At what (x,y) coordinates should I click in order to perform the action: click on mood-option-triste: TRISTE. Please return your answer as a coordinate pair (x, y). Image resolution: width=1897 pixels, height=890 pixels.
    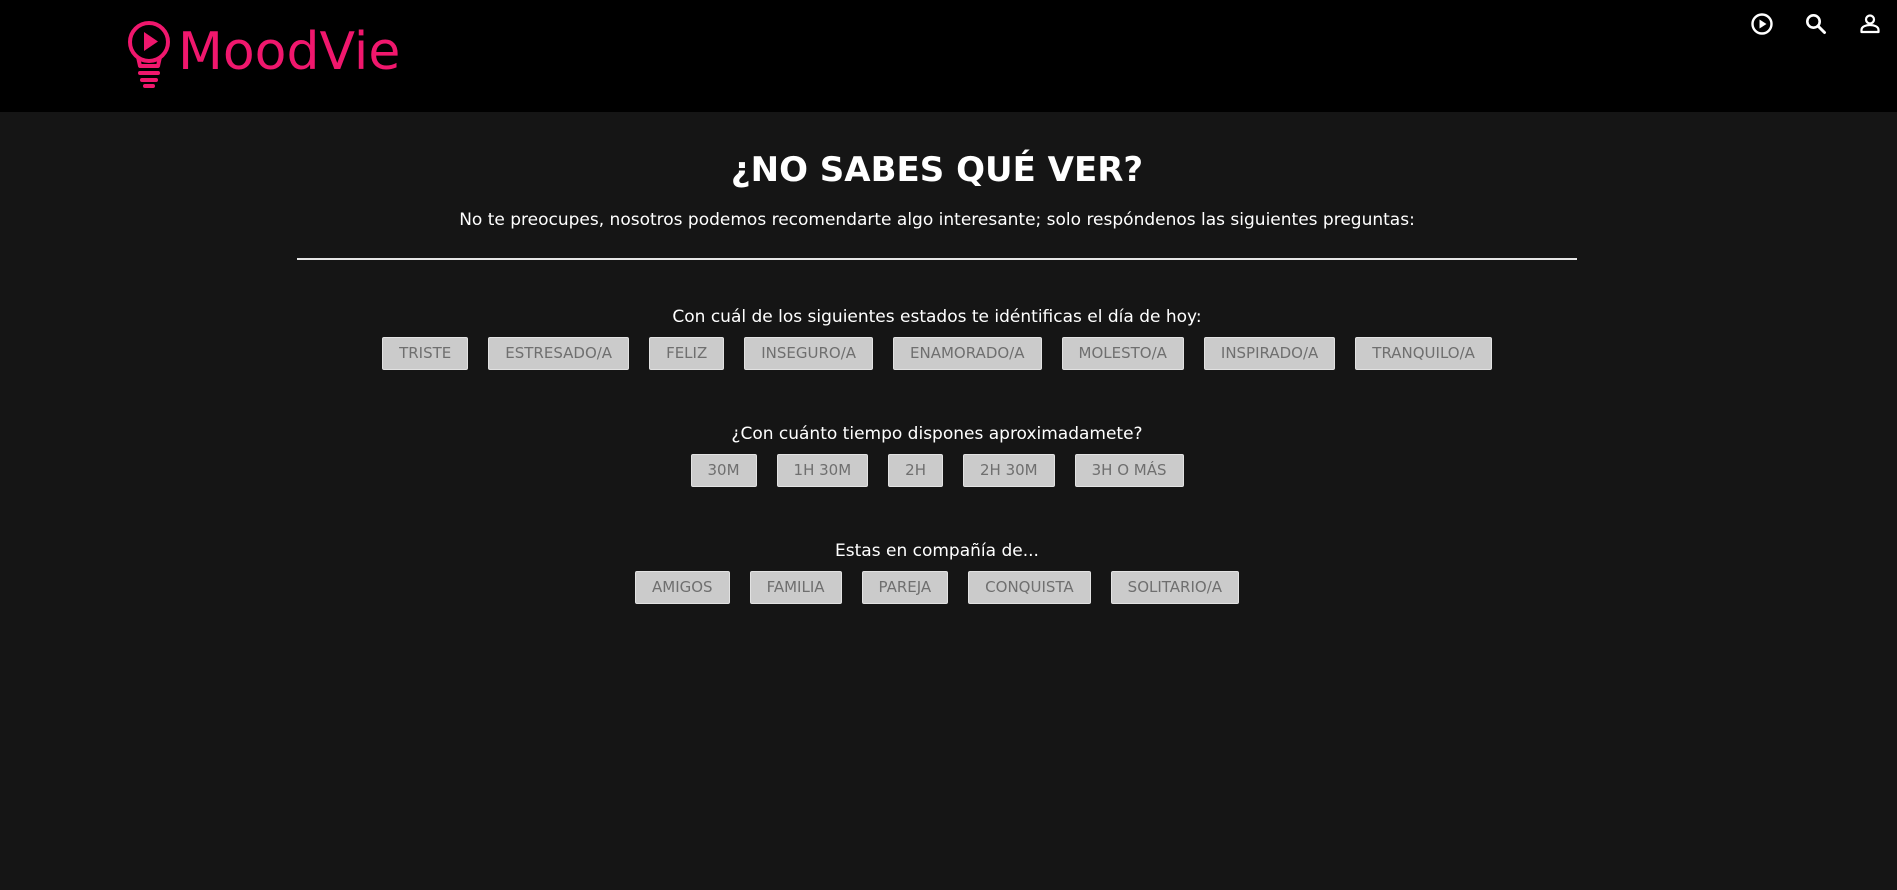
    Looking at the image, I should click on (425, 353).